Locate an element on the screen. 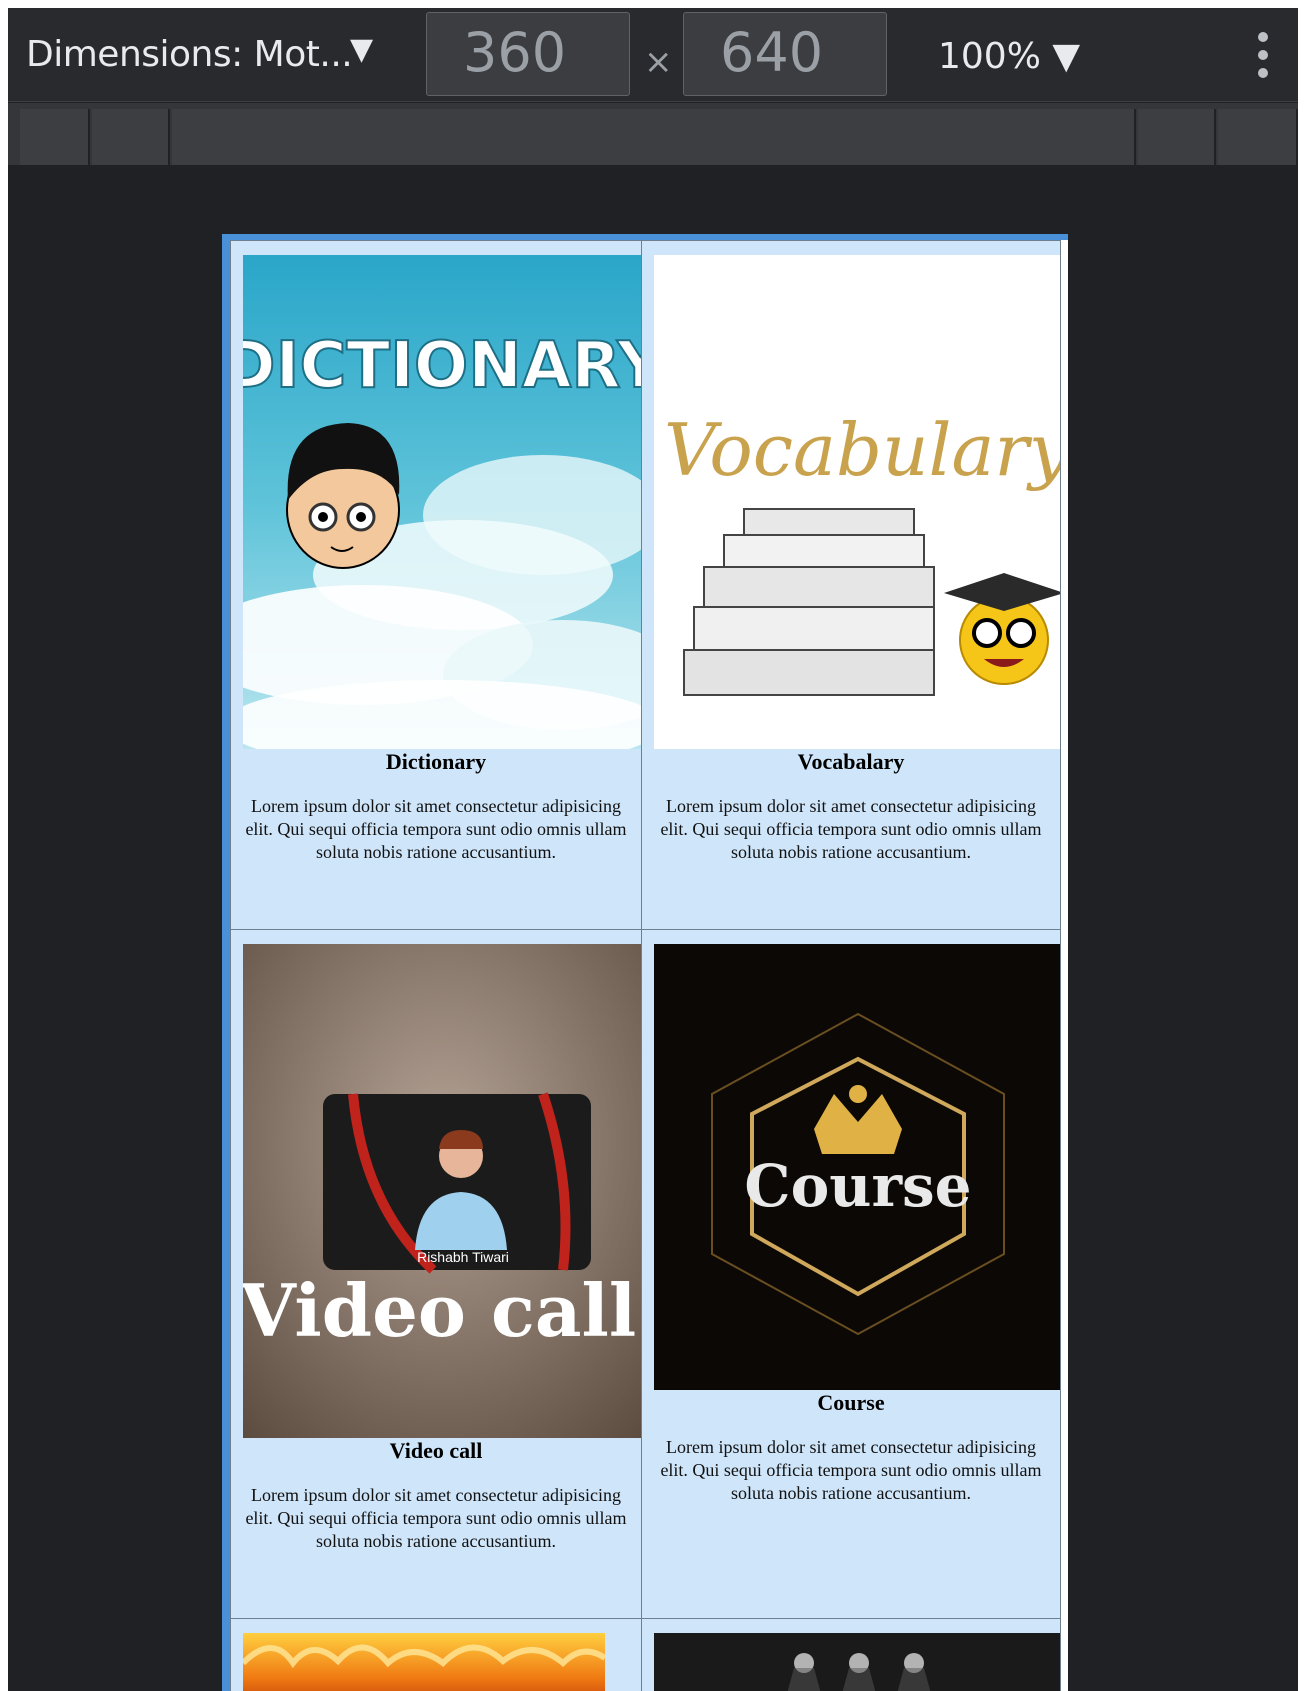 Image resolution: width=1304 pixels, height=1691 pixels. height-input: 640 is located at coordinates (785, 54).